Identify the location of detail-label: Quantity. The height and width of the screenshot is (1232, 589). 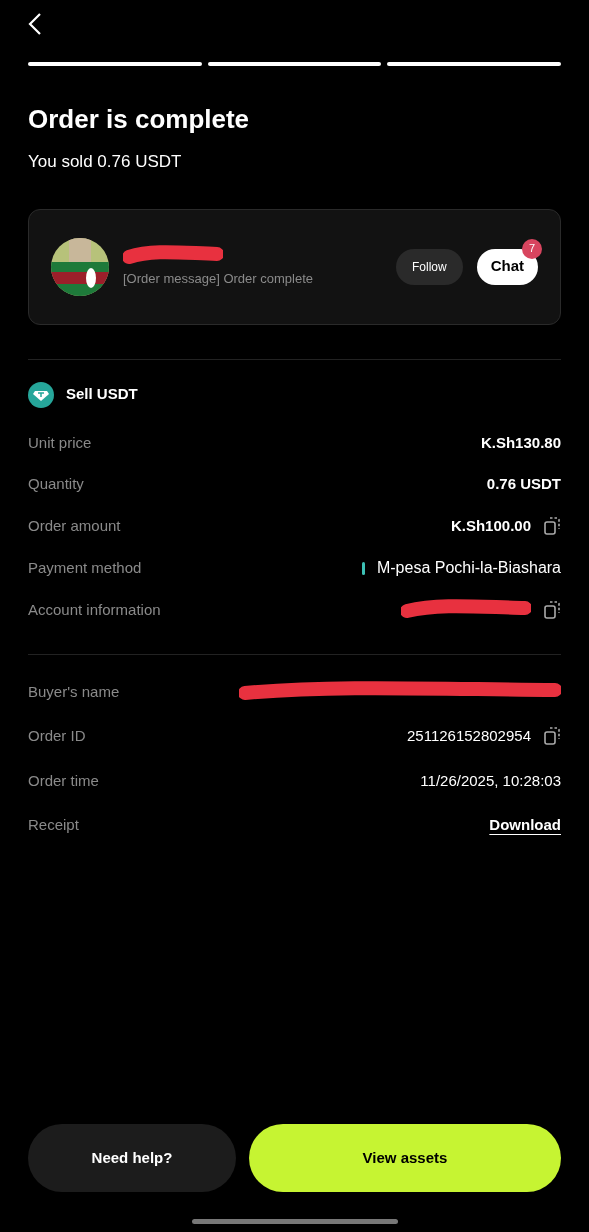
(56, 484).